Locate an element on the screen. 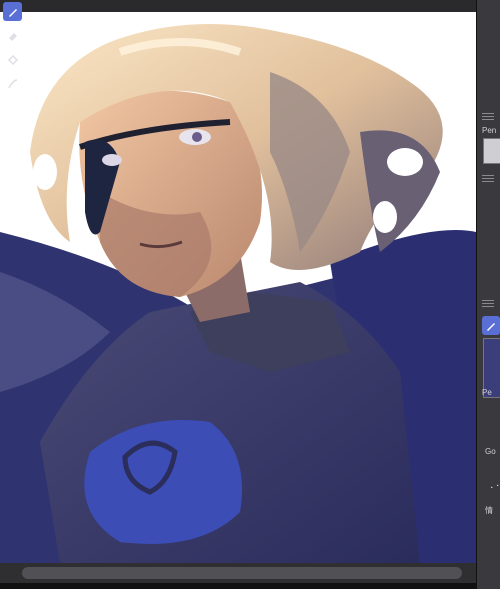  eraser-icon is located at coordinates (12, 35).